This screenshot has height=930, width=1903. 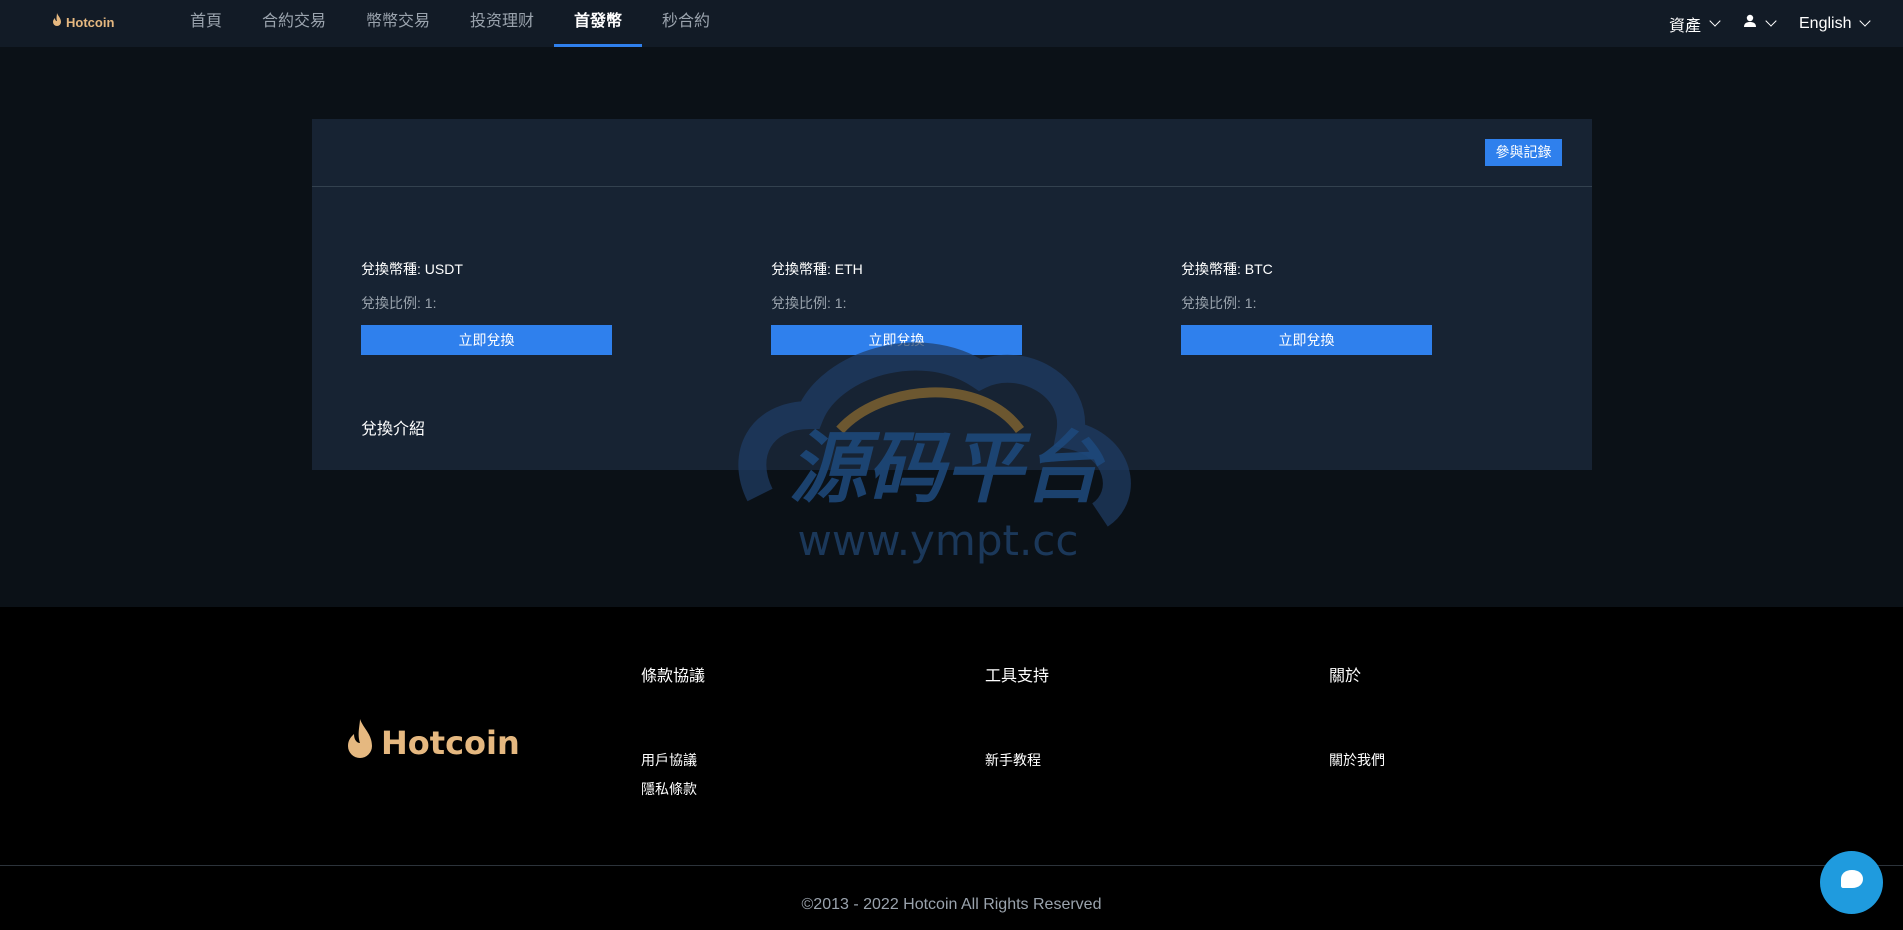 What do you see at coordinates (1345, 676) in the screenshot?
I see `footer-column-title: 關於` at bounding box center [1345, 676].